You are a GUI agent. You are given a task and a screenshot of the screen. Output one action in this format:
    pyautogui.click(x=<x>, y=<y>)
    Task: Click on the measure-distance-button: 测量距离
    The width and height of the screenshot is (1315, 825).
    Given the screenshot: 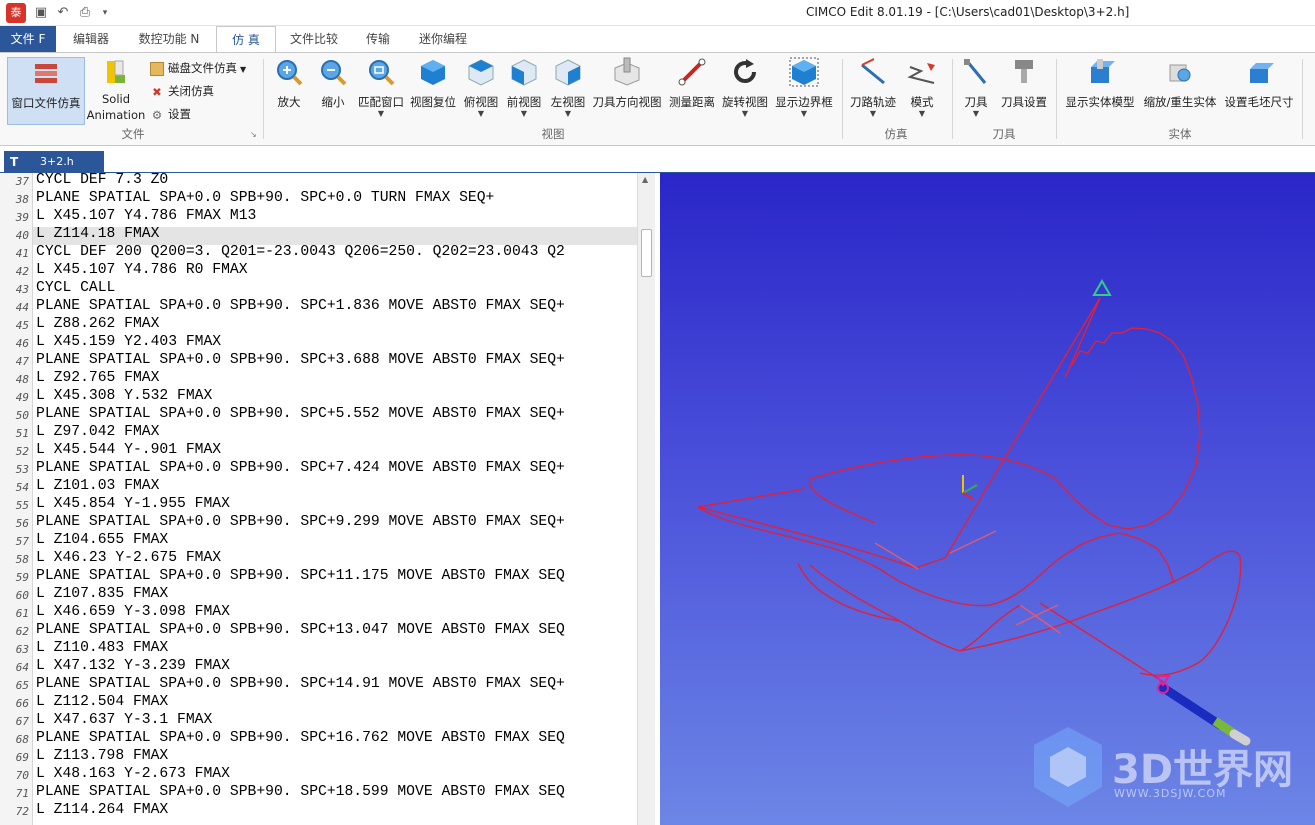 What is the action you would take?
    pyautogui.click(x=692, y=83)
    